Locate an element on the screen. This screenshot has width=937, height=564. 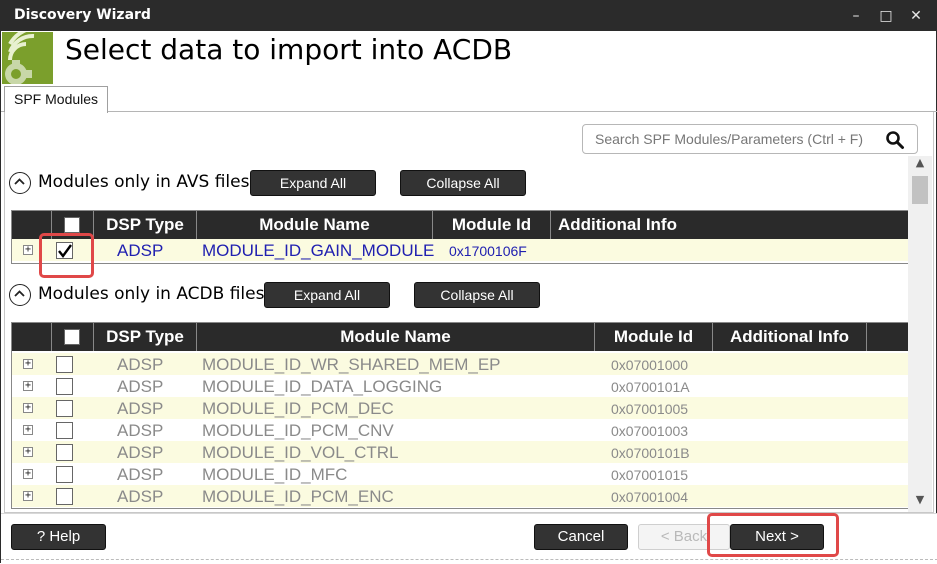
highlight-next-annotation is located at coordinates (773, 535).